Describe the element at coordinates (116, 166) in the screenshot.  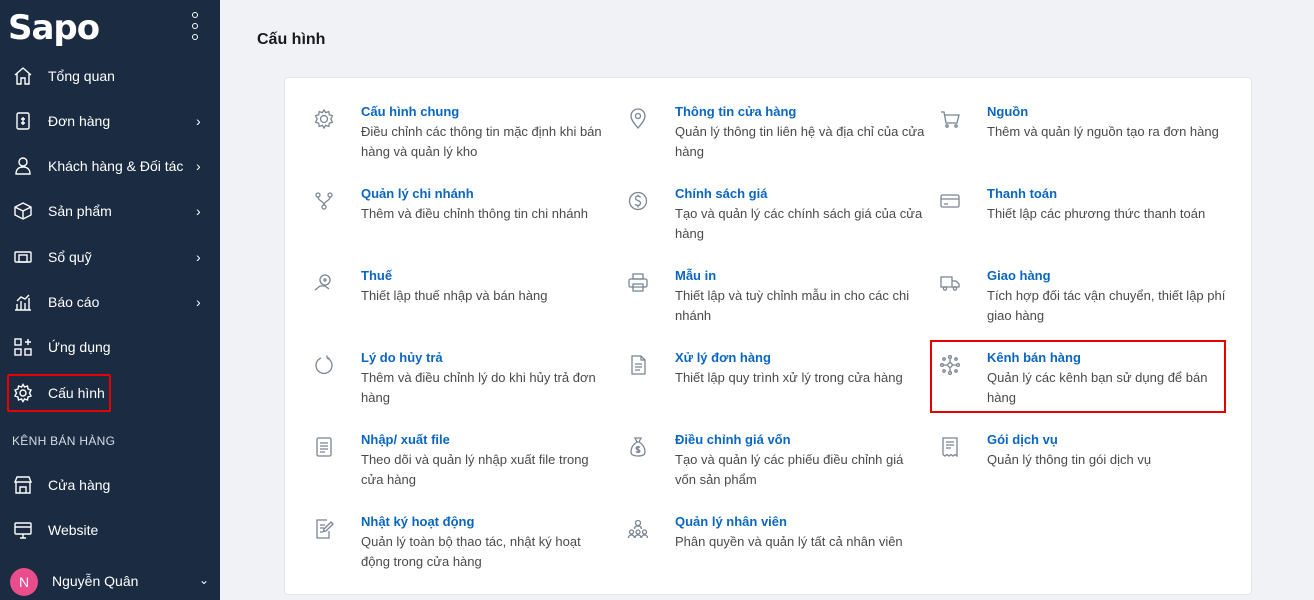
I see `sidebar-item-label: Khách hàng & Đối tác` at that location.